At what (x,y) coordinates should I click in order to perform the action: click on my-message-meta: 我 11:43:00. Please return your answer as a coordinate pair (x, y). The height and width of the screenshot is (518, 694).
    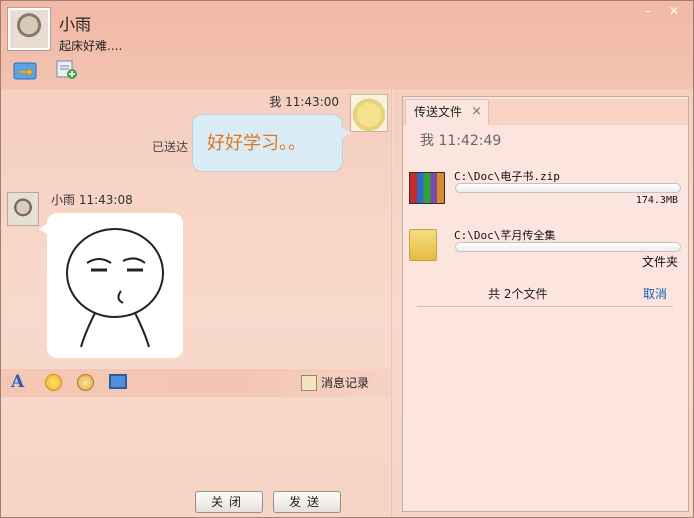
    Looking at the image, I should click on (304, 101).